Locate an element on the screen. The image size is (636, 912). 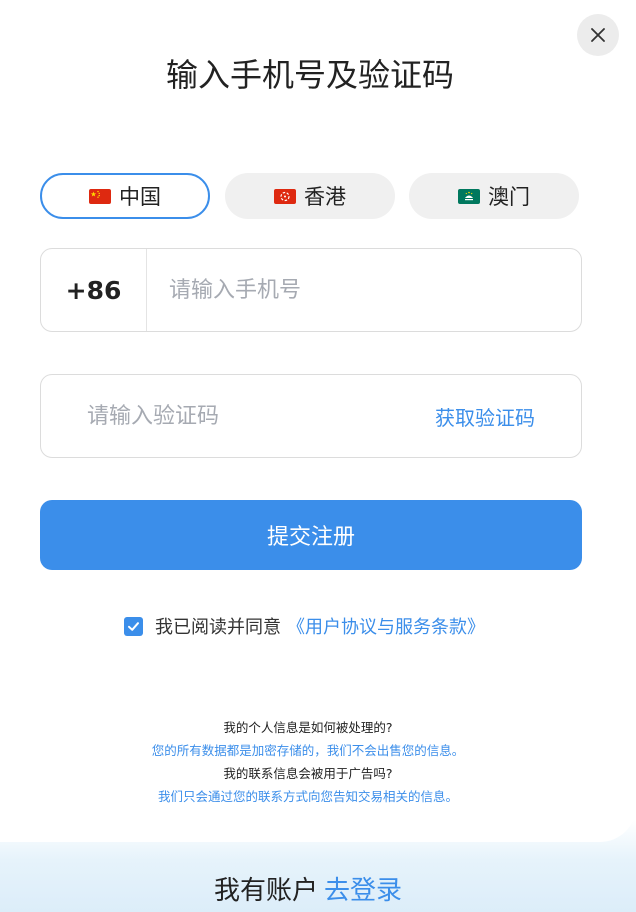
close-icon is located at coordinates (598, 35).